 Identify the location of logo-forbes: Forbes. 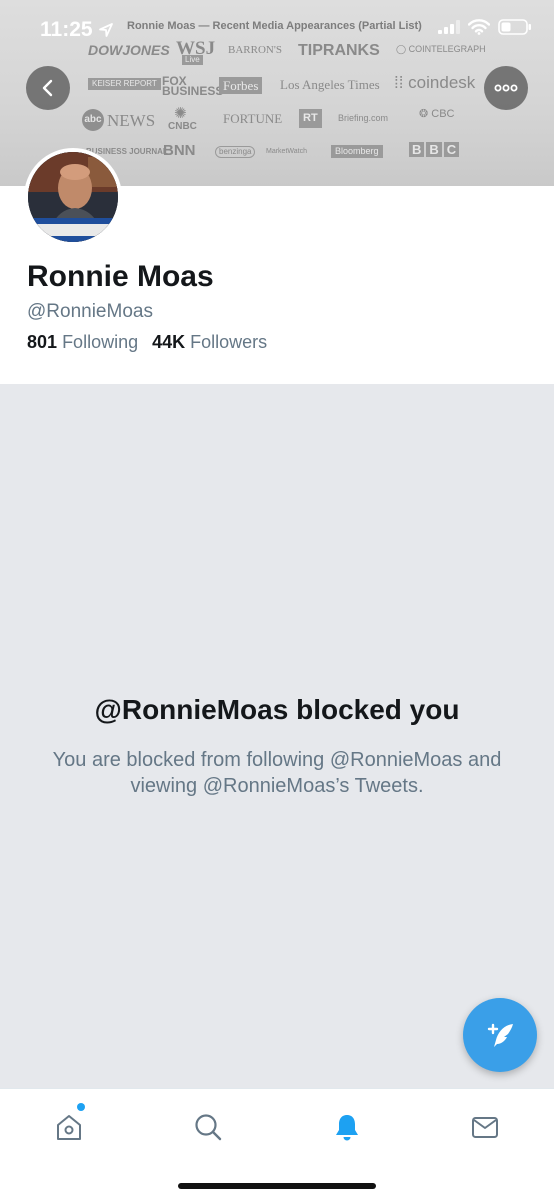
(241, 85).